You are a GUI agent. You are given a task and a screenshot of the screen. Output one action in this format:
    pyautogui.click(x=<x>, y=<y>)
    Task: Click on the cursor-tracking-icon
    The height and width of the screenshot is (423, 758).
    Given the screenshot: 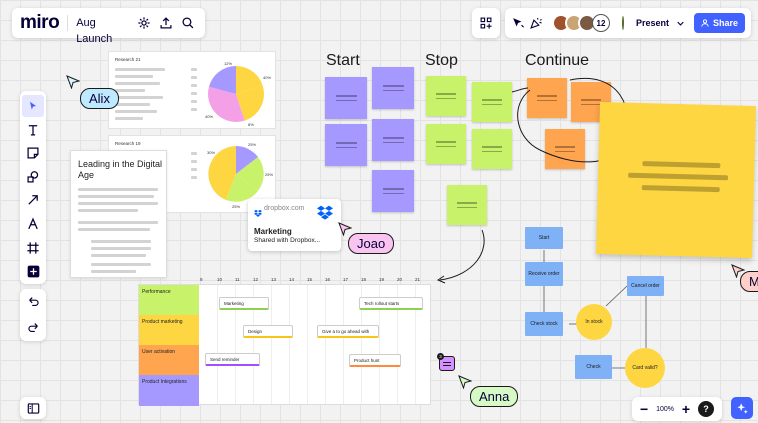 What is the action you would take?
    pyautogui.click(x=518, y=23)
    